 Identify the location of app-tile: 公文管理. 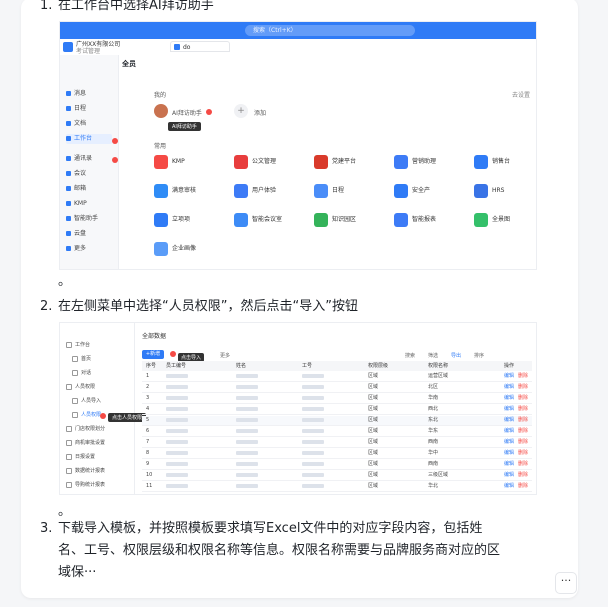
(255, 162).